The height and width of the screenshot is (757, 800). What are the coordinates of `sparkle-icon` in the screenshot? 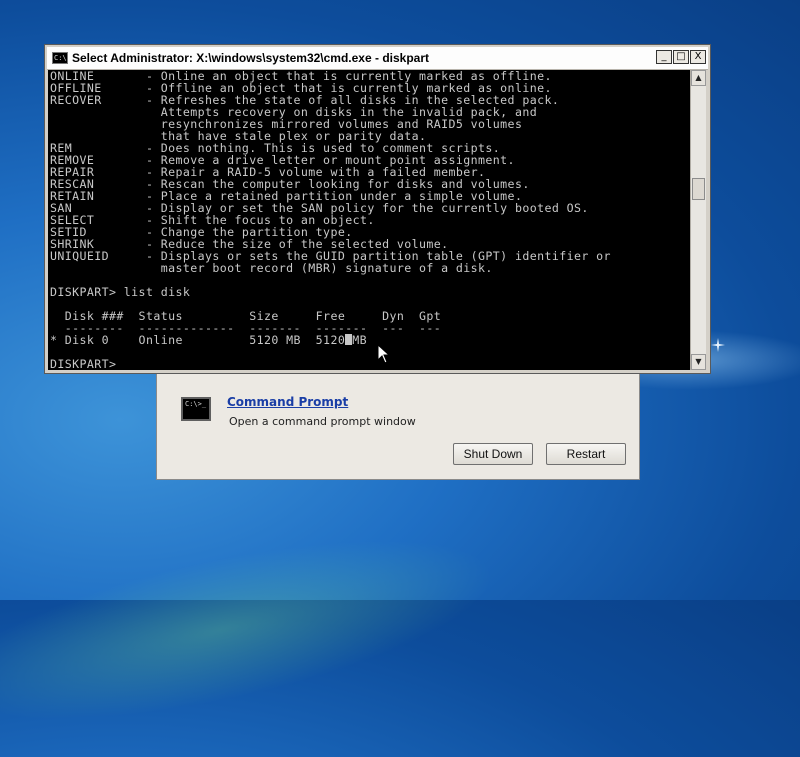 It's located at (718, 345).